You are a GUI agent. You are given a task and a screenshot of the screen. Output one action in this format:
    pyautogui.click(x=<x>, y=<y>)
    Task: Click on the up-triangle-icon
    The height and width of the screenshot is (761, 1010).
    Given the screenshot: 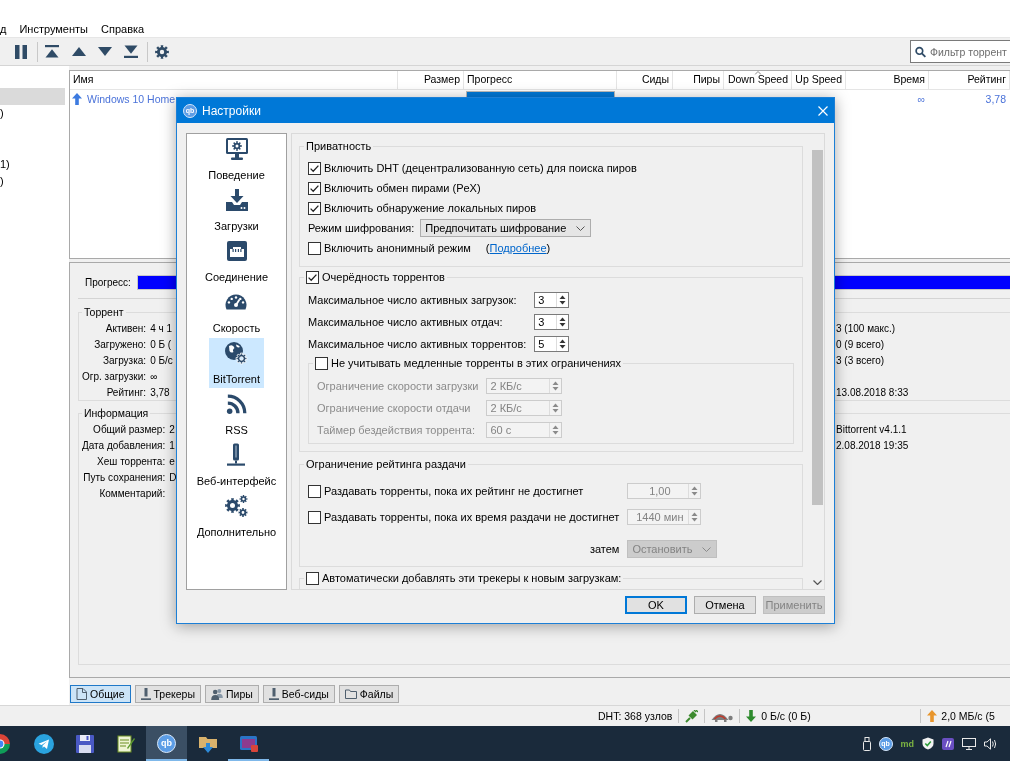 What is the action you would take?
    pyautogui.click(x=79, y=51)
    